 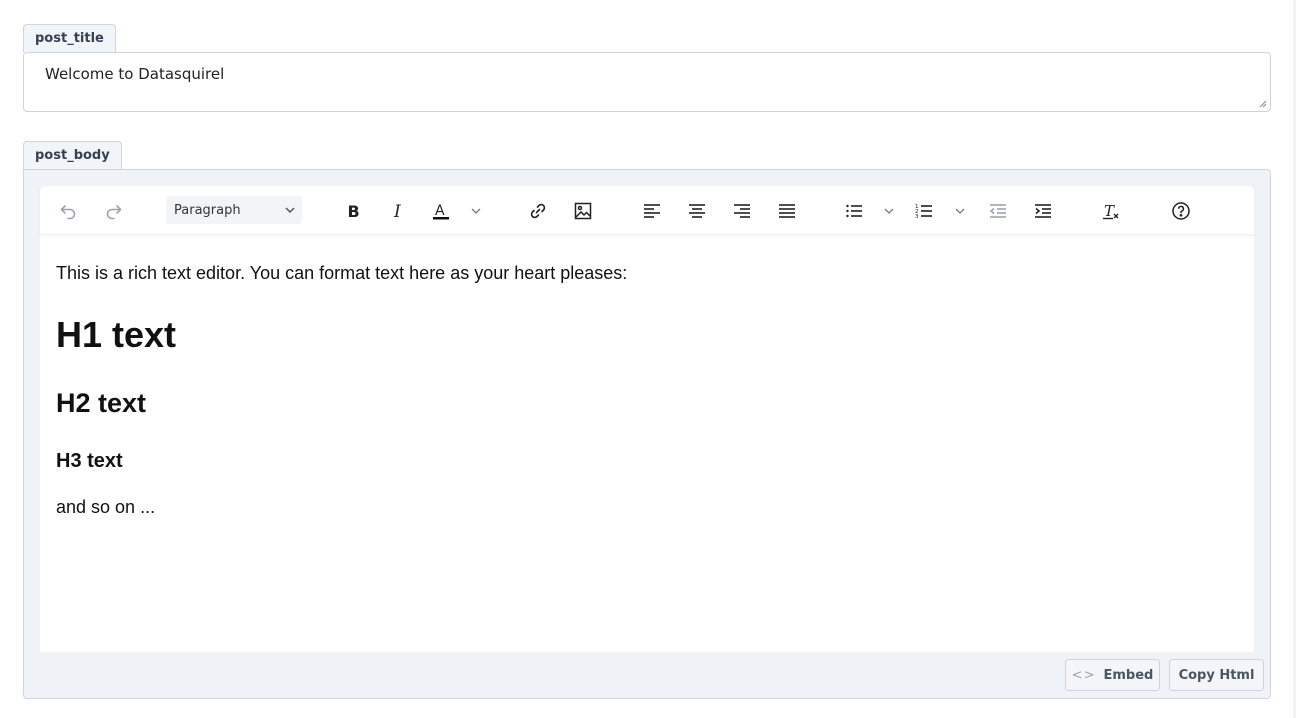 What do you see at coordinates (89, 461) in the screenshot?
I see `heading-3: H3 text` at bounding box center [89, 461].